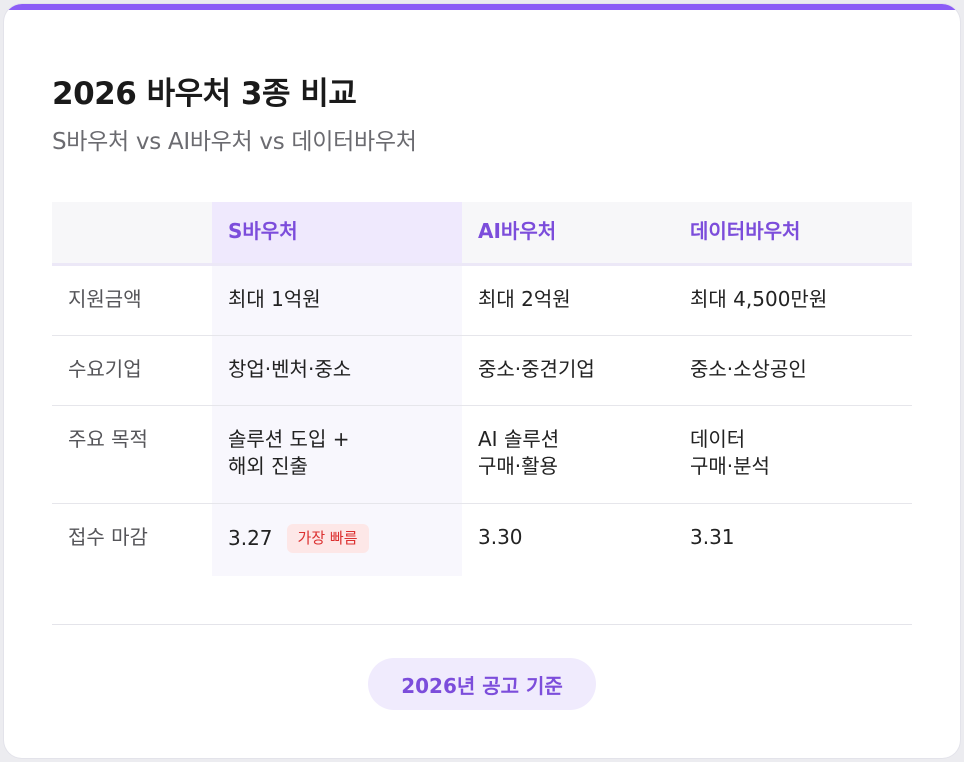 The height and width of the screenshot is (762, 964). I want to click on table-cell: 최대 4,500만원, so click(793, 300).